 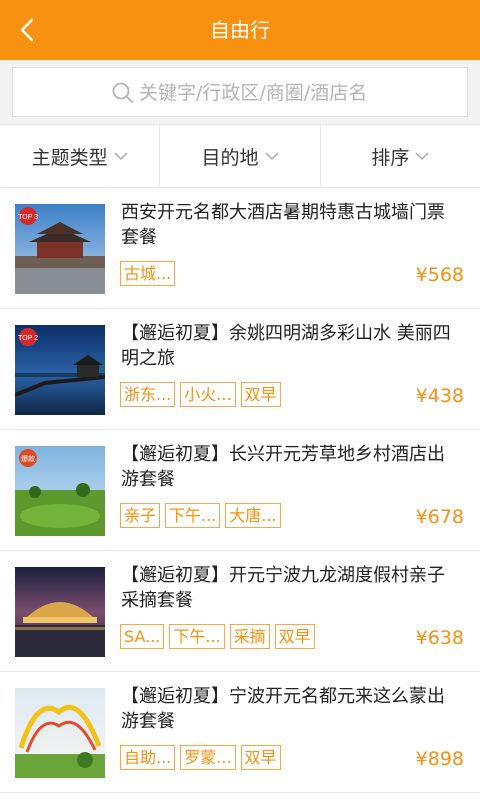 I want to click on tag-list: 浙东... 小火... 双早, so click(x=203, y=394).